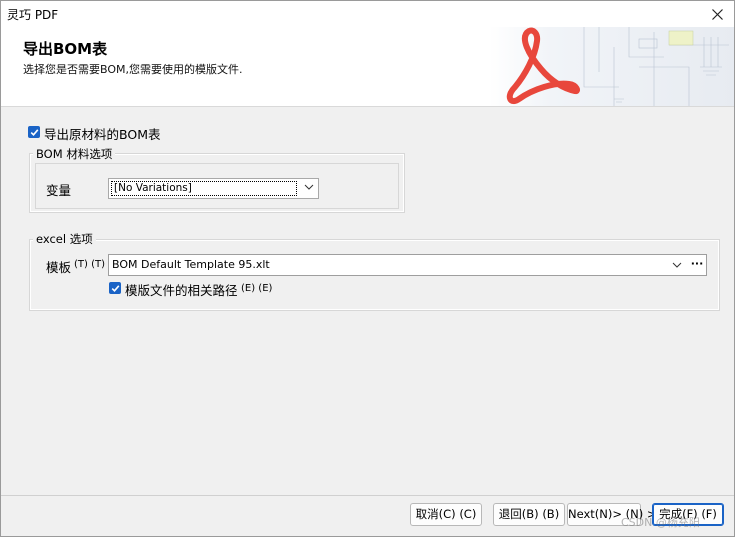 Image resolution: width=735 pixels, height=537 pixels. What do you see at coordinates (102, 134) in the screenshot?
I see `export-raw-bom-label: 导出原材料的BOM表` at bounding box center [102, 134].